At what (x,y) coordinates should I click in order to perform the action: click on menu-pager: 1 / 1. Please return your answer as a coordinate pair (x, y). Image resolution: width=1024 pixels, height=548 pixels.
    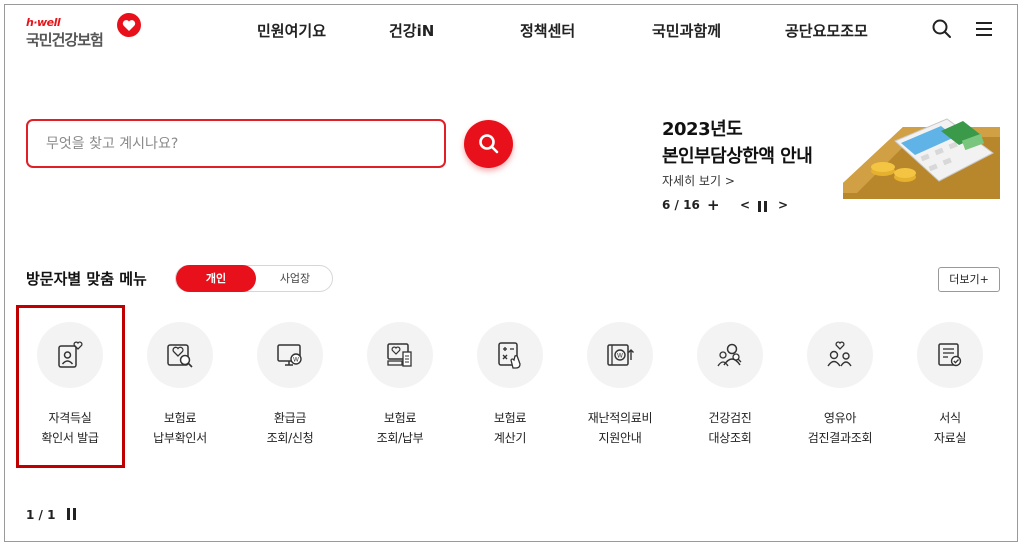
    Looking at the image, I should click on (41, 515).